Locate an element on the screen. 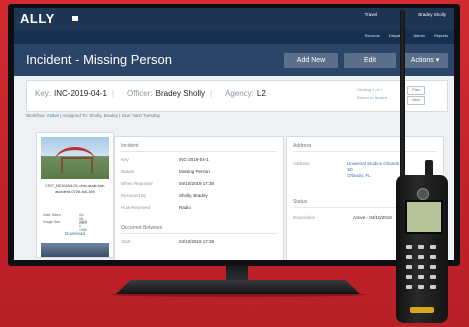  officer-field: Officer: Bradey Sholly | is located at coordinates (170, 93).